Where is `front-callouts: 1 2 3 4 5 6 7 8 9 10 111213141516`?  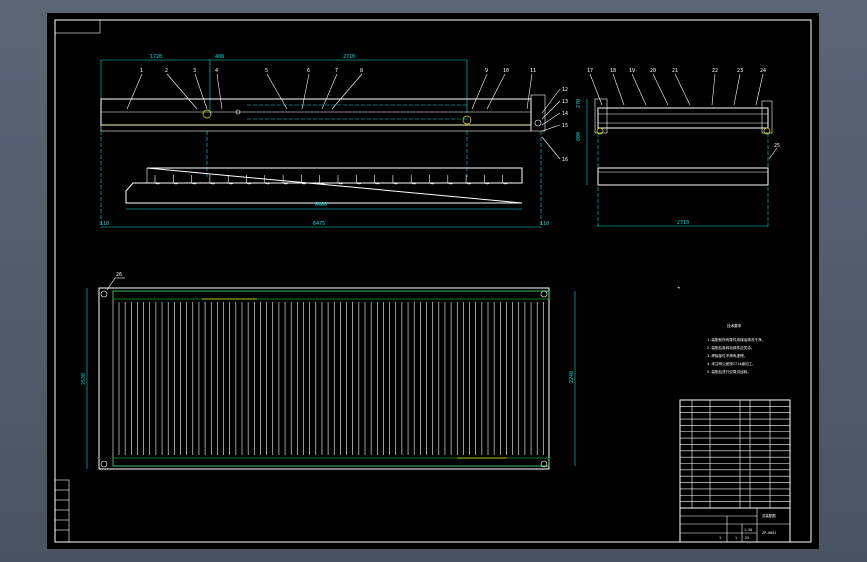 front-callouts: 1 2 3 4 5 6 7 8 9 10 111213141516 is located at coordinates (347, 115).